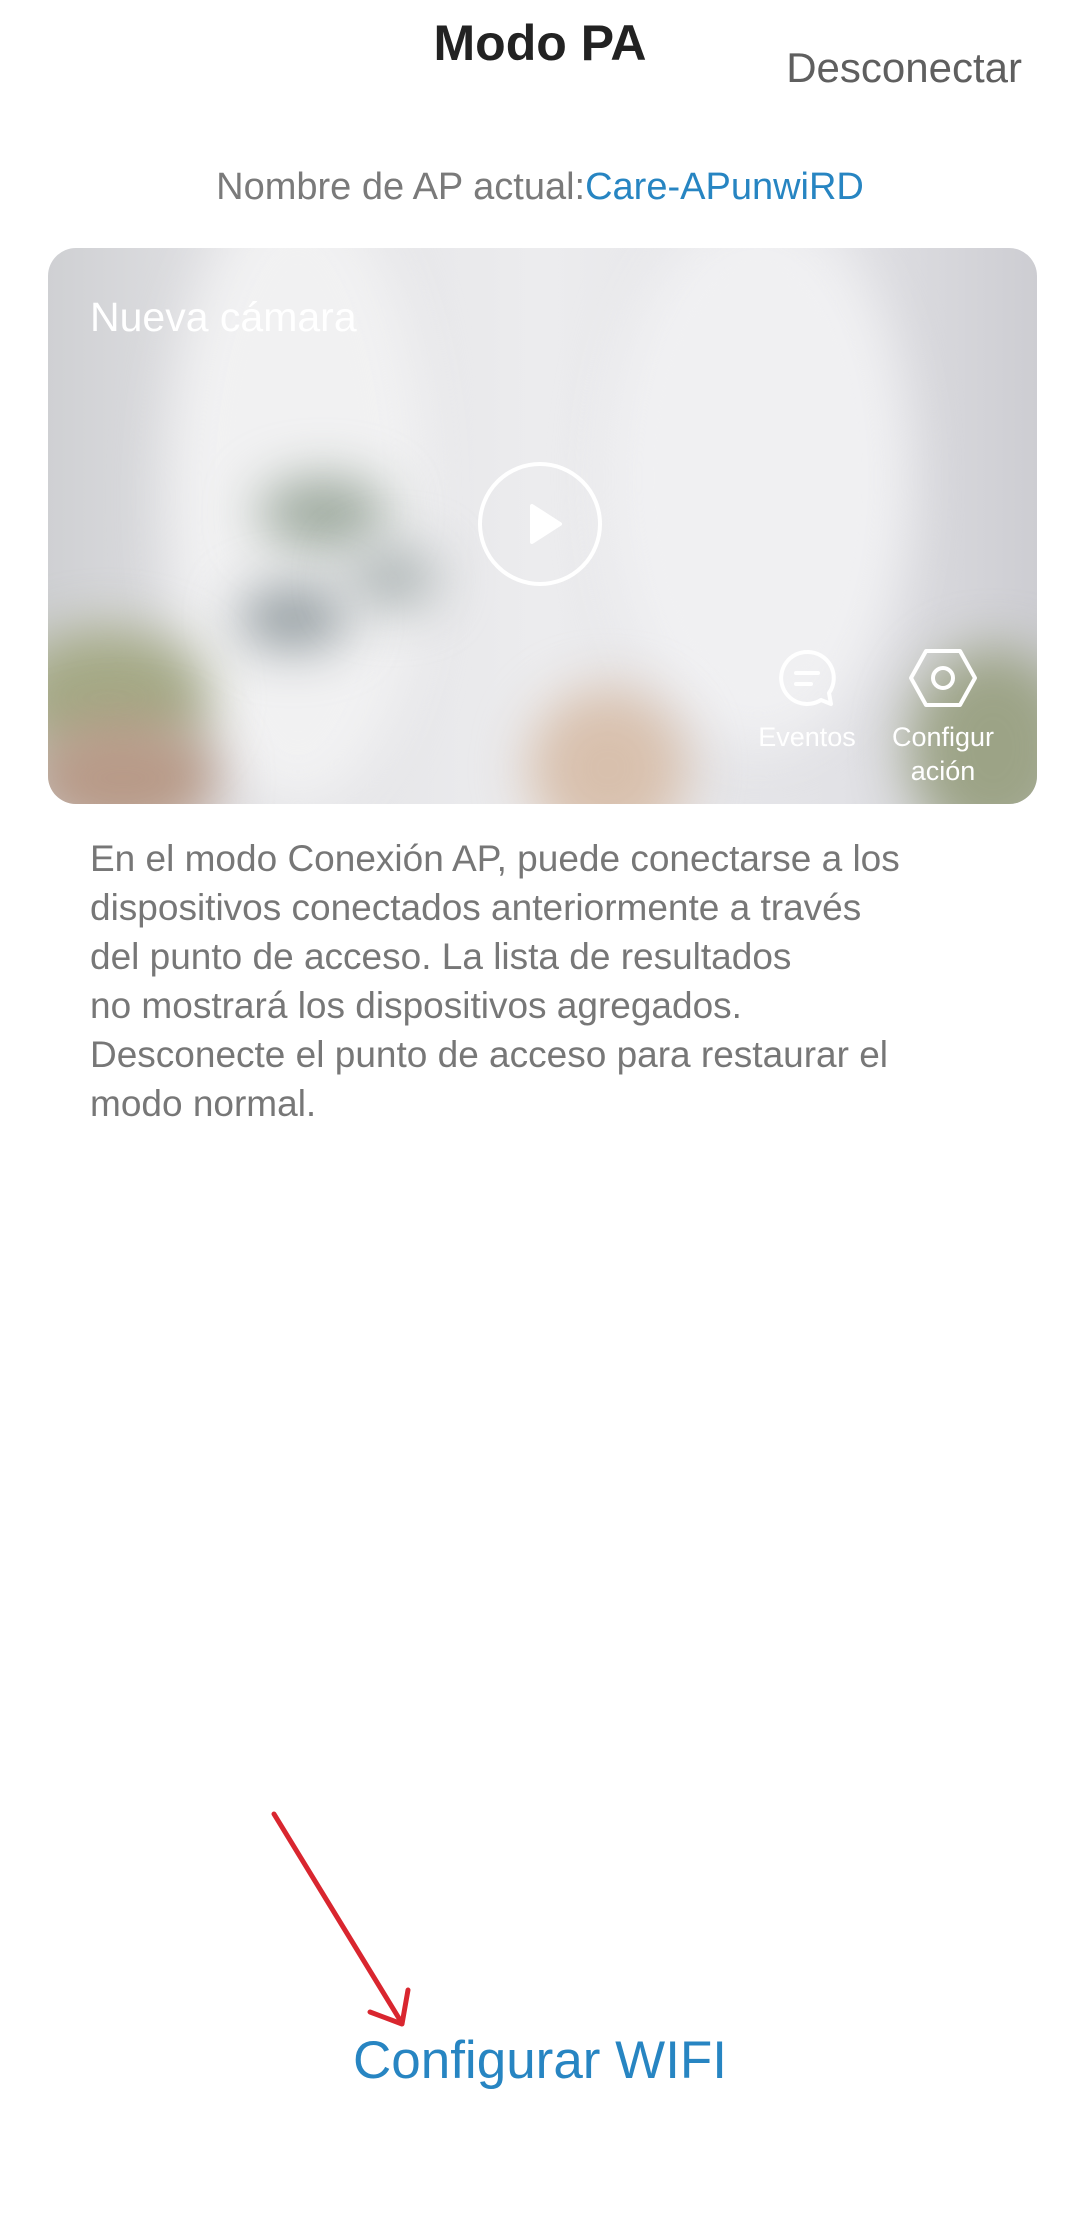 This screenshot has width=1080, height=2215. I want to click on events-button: Eventos, so click(807, 700).